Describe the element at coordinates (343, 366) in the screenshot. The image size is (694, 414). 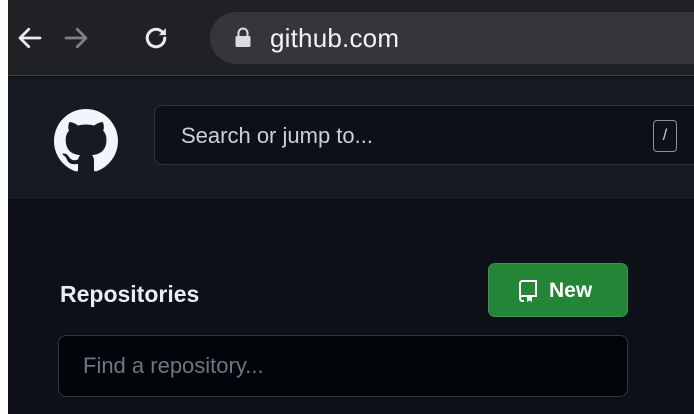
I see `find-repository-input` at that location.